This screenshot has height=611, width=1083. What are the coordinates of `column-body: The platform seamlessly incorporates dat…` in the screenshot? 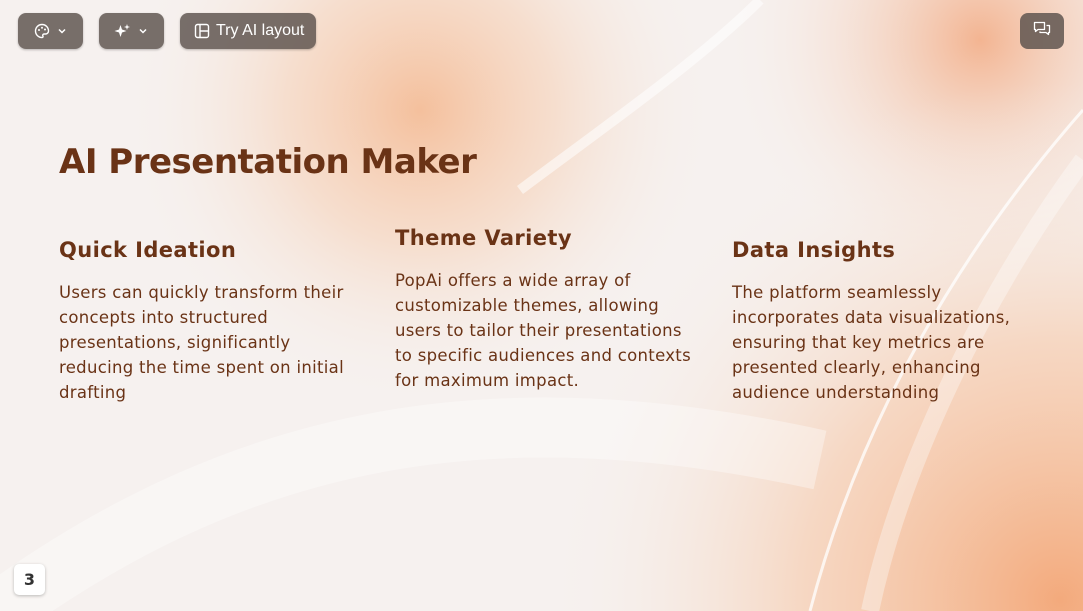 It's located at (871, 342).